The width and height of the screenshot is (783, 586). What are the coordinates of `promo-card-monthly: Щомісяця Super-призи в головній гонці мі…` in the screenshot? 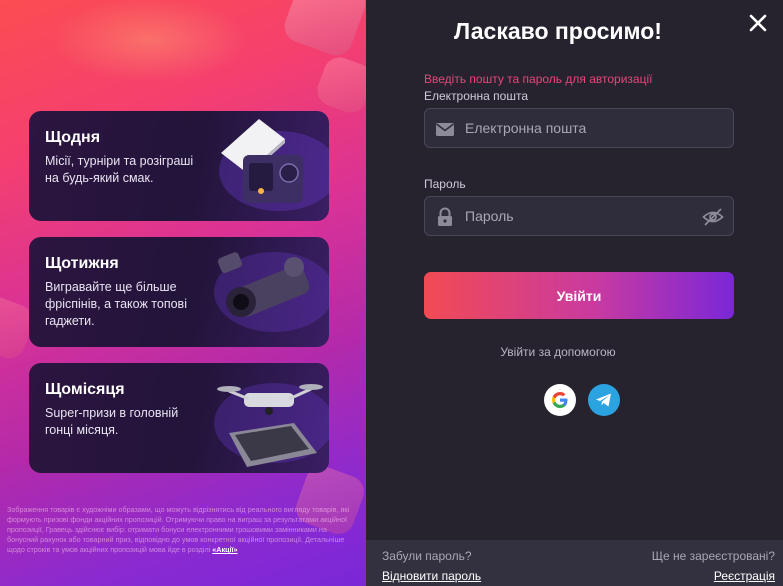 It's located at (179, 418).